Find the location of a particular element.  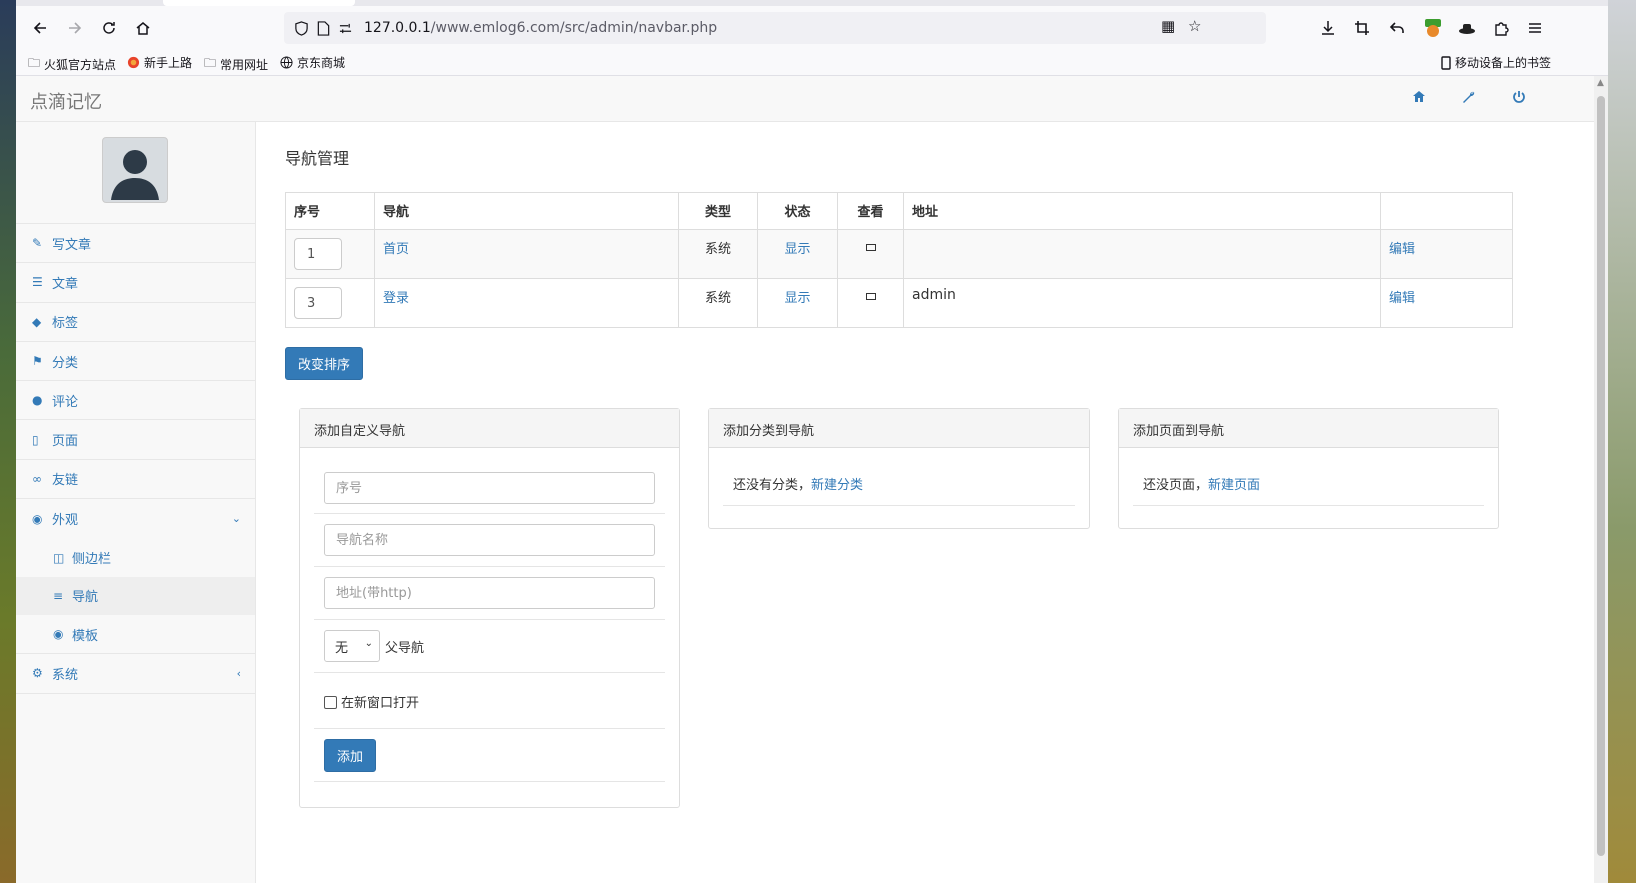

scrollbar-thumb is located at coordinates (1601, 476).